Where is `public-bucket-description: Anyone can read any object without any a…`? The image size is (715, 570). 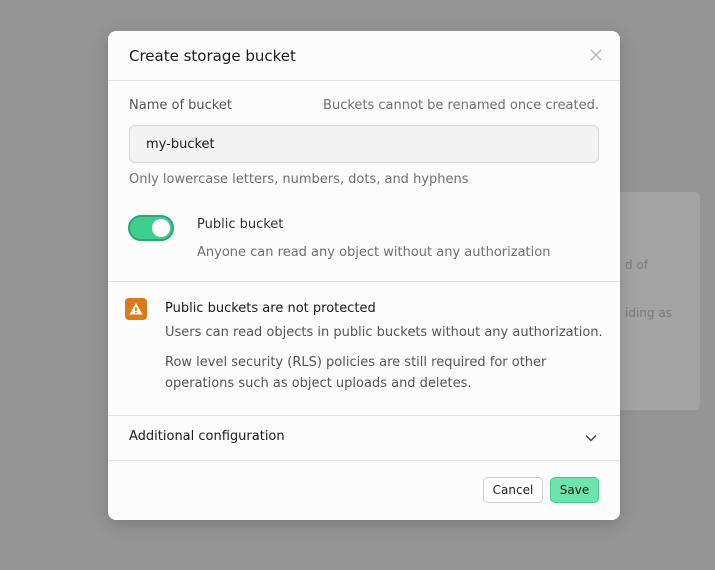
public-bucket-description: Anyone can read any object without any a… is located at coordinates (374, 252).